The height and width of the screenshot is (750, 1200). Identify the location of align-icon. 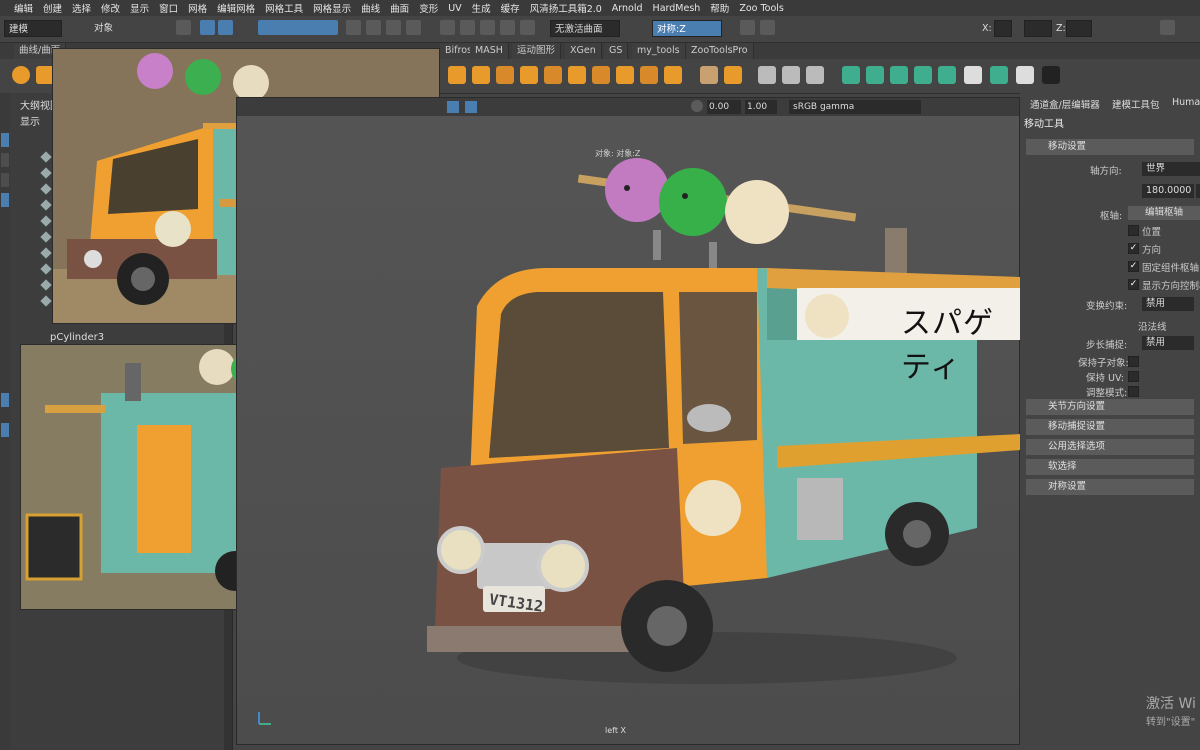
(999, 75).